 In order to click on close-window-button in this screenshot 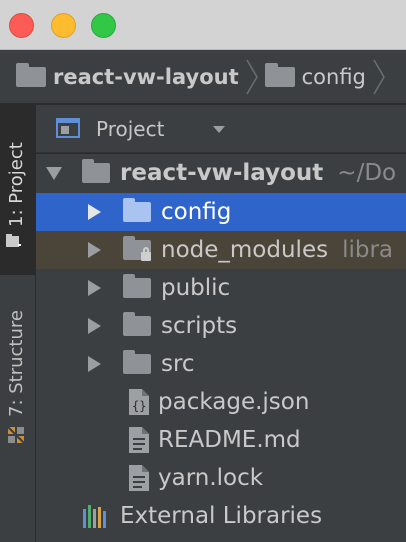, I will do `click(21, 25)`.